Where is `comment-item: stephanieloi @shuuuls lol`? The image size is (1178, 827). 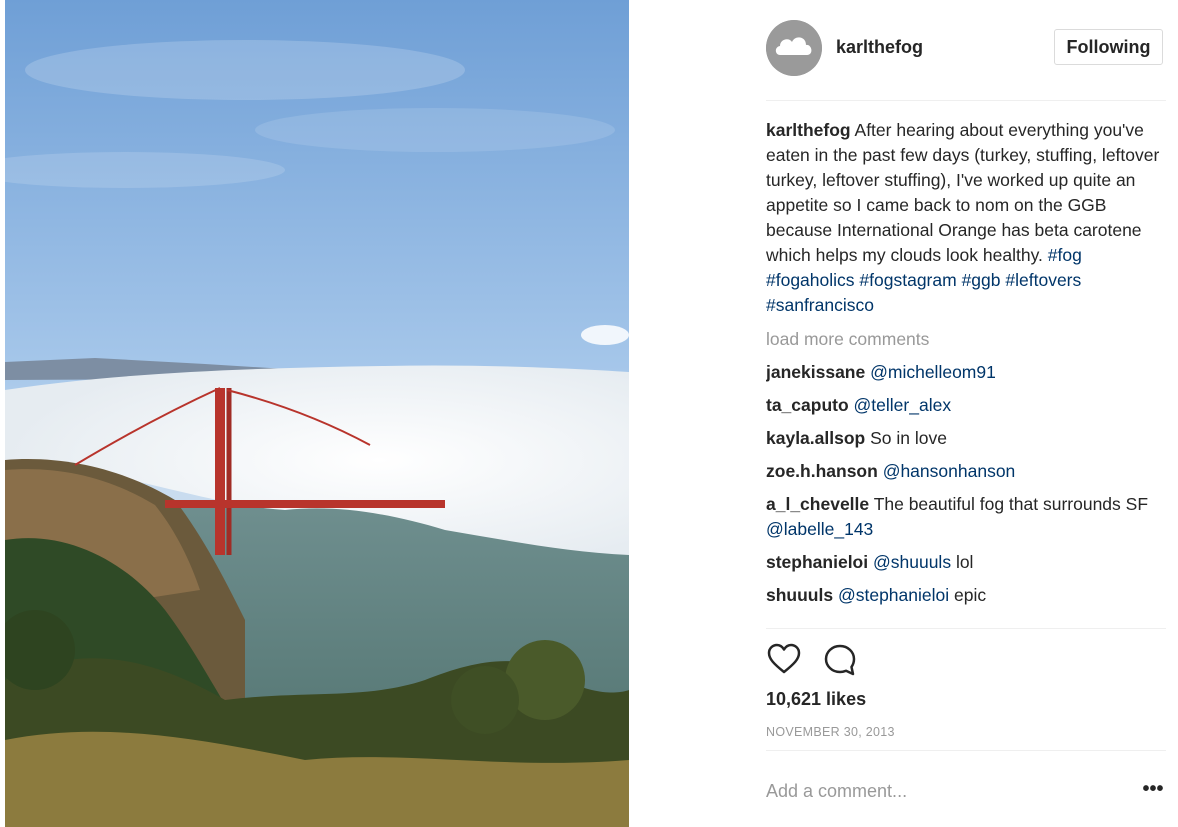
comment-item: stephanieloi @shuuuls lol is located at coordinates (966, 562).